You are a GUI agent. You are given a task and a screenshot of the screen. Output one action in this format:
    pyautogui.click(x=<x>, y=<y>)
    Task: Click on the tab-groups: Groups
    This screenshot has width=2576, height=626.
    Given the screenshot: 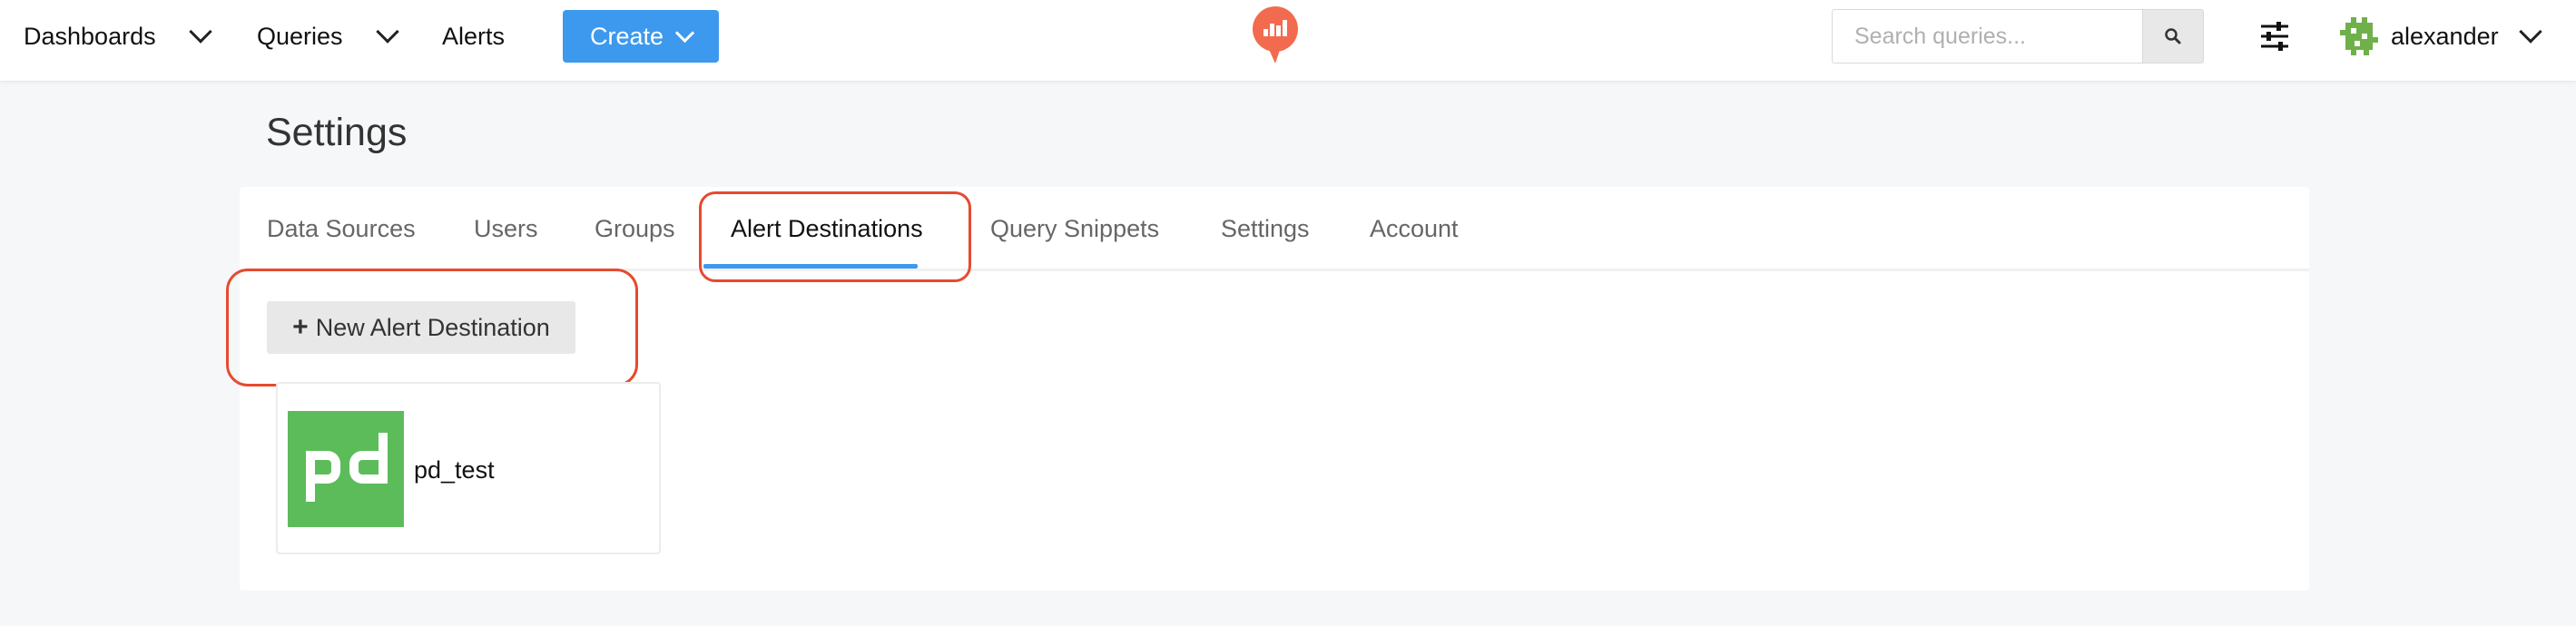 What is the action you would take?
    pyautogui.click(x=635, y=229)
    